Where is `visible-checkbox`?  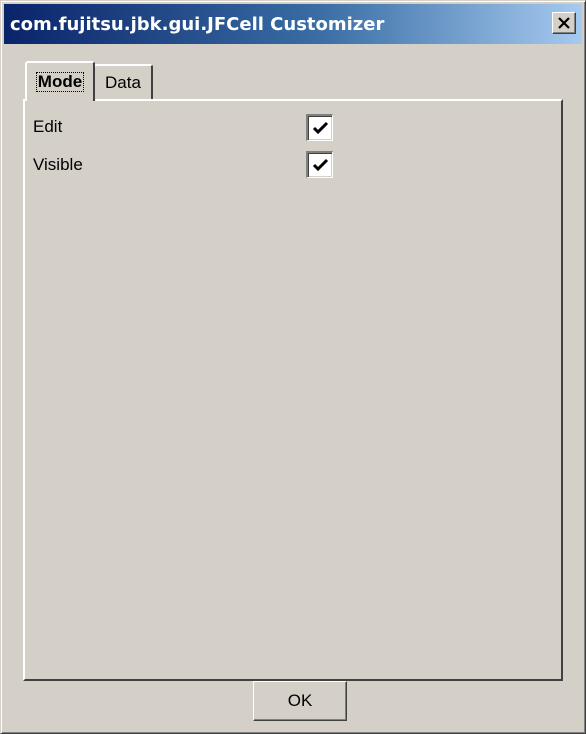 visible-checkbox is located at coordinates (319, 164).